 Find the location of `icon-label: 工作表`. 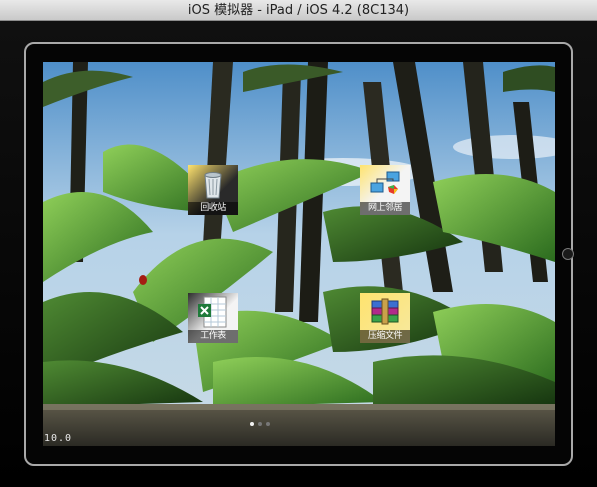

icon-label: 工作表 is located at coordinates (213, 336).